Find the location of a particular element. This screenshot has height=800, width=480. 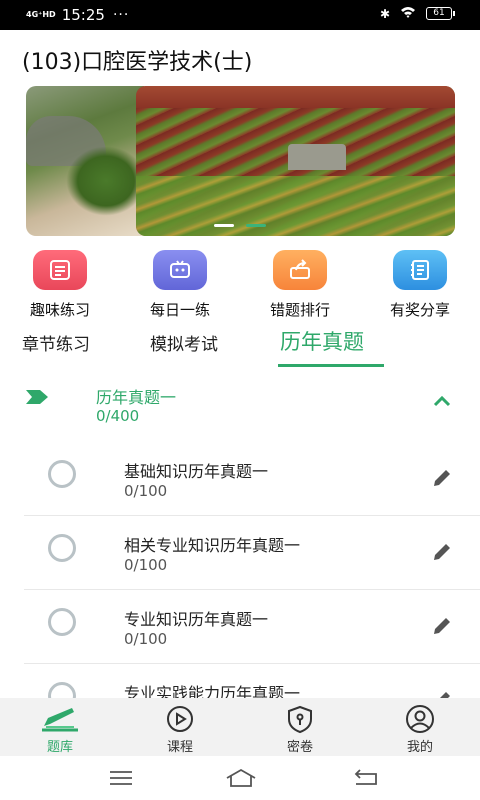

wrong-rank-icon is located at coordinates (300, 270).